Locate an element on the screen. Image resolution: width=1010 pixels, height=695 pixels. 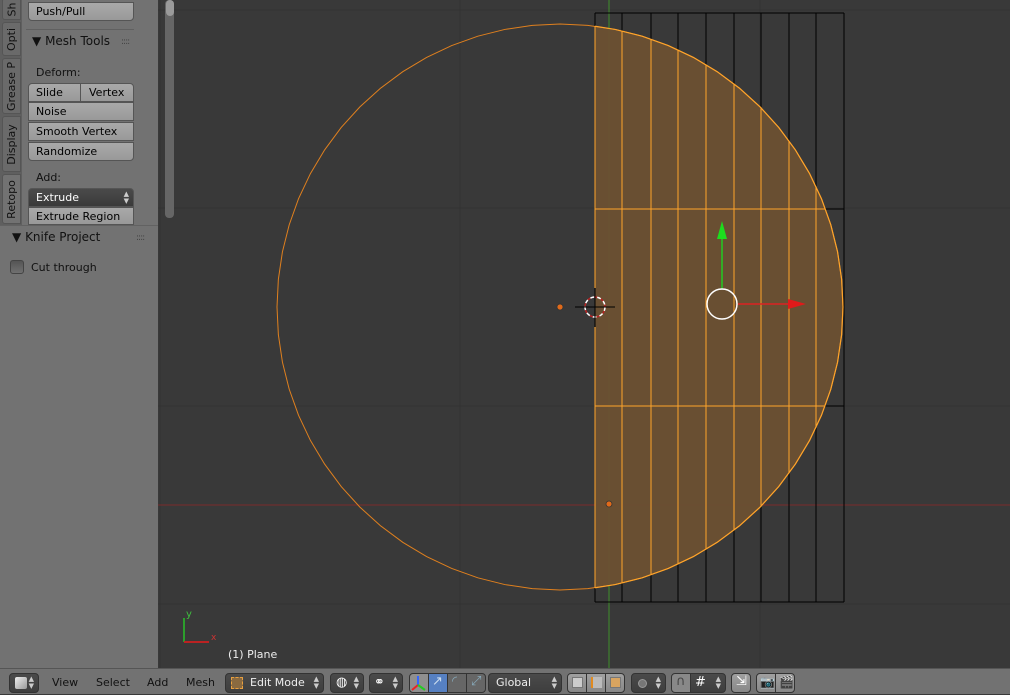
mesh-tools-header: ▼ Mesh Tools is located at coordinates (71, 41).